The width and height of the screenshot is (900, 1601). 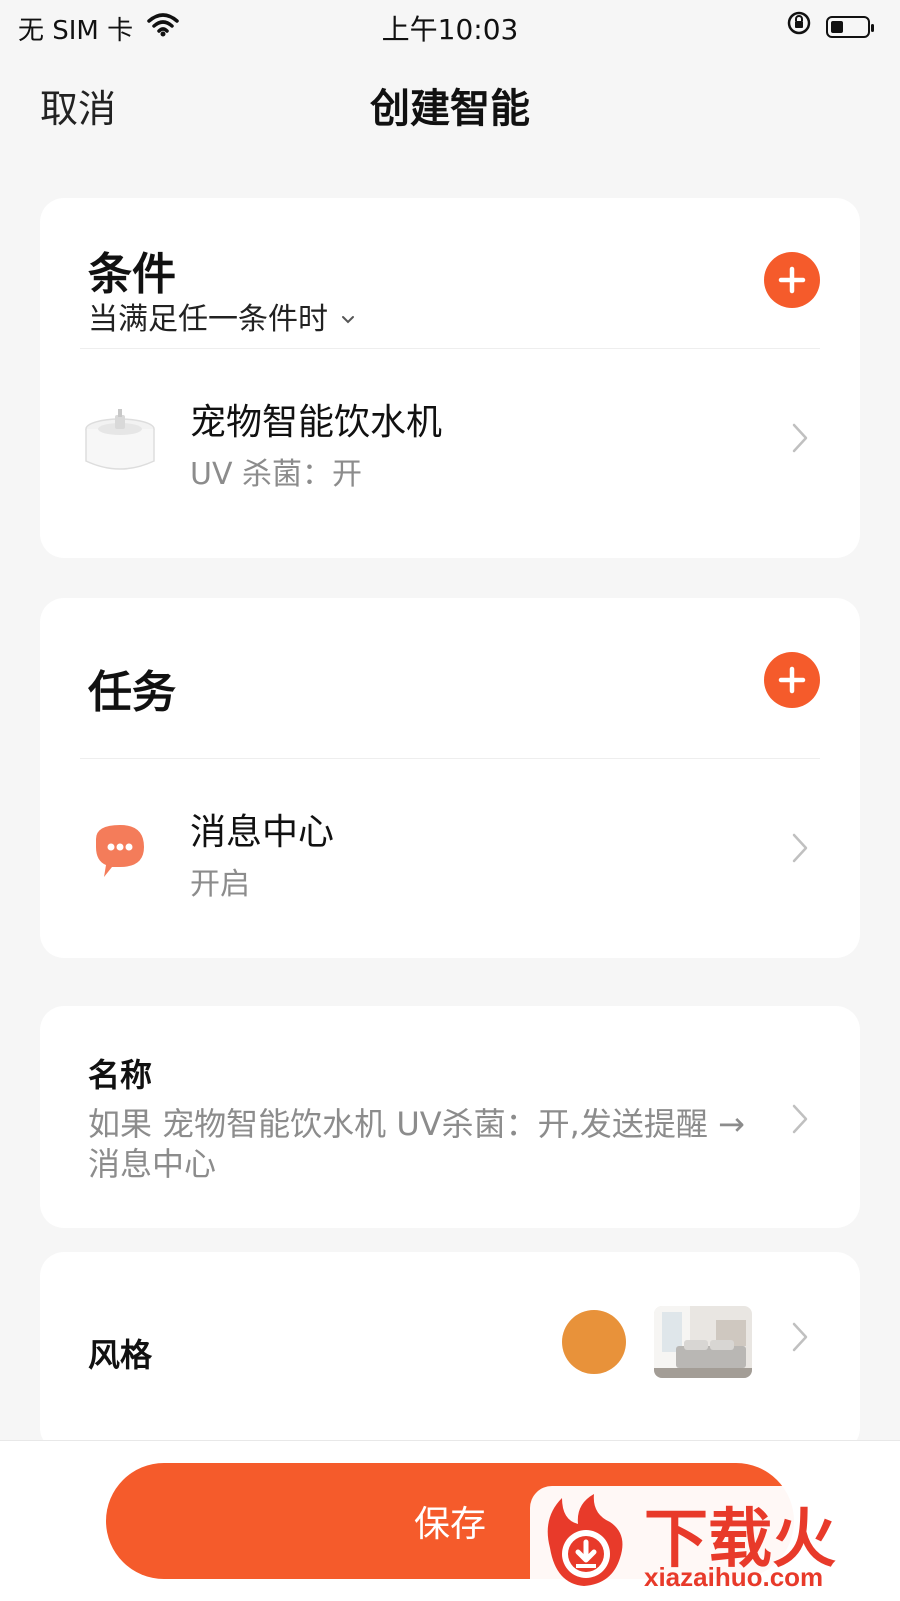 What do you see at coordinates (348, 316) in the screenshot?
I see `chevron-down-icon` at bounding box center [348, 316].